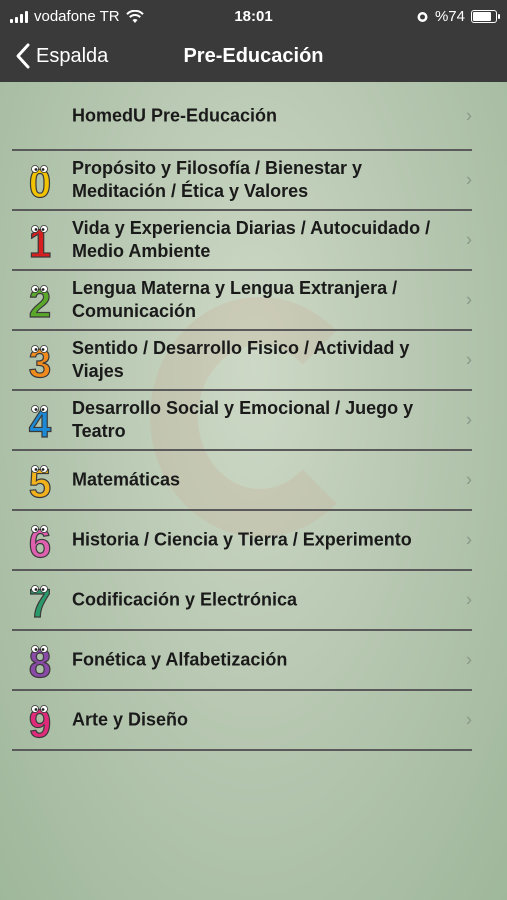 The width and height of the screenshot is (507, 900). I want to click on list-item: 7 Codificación y Electrónica ›, so click(242, 601).